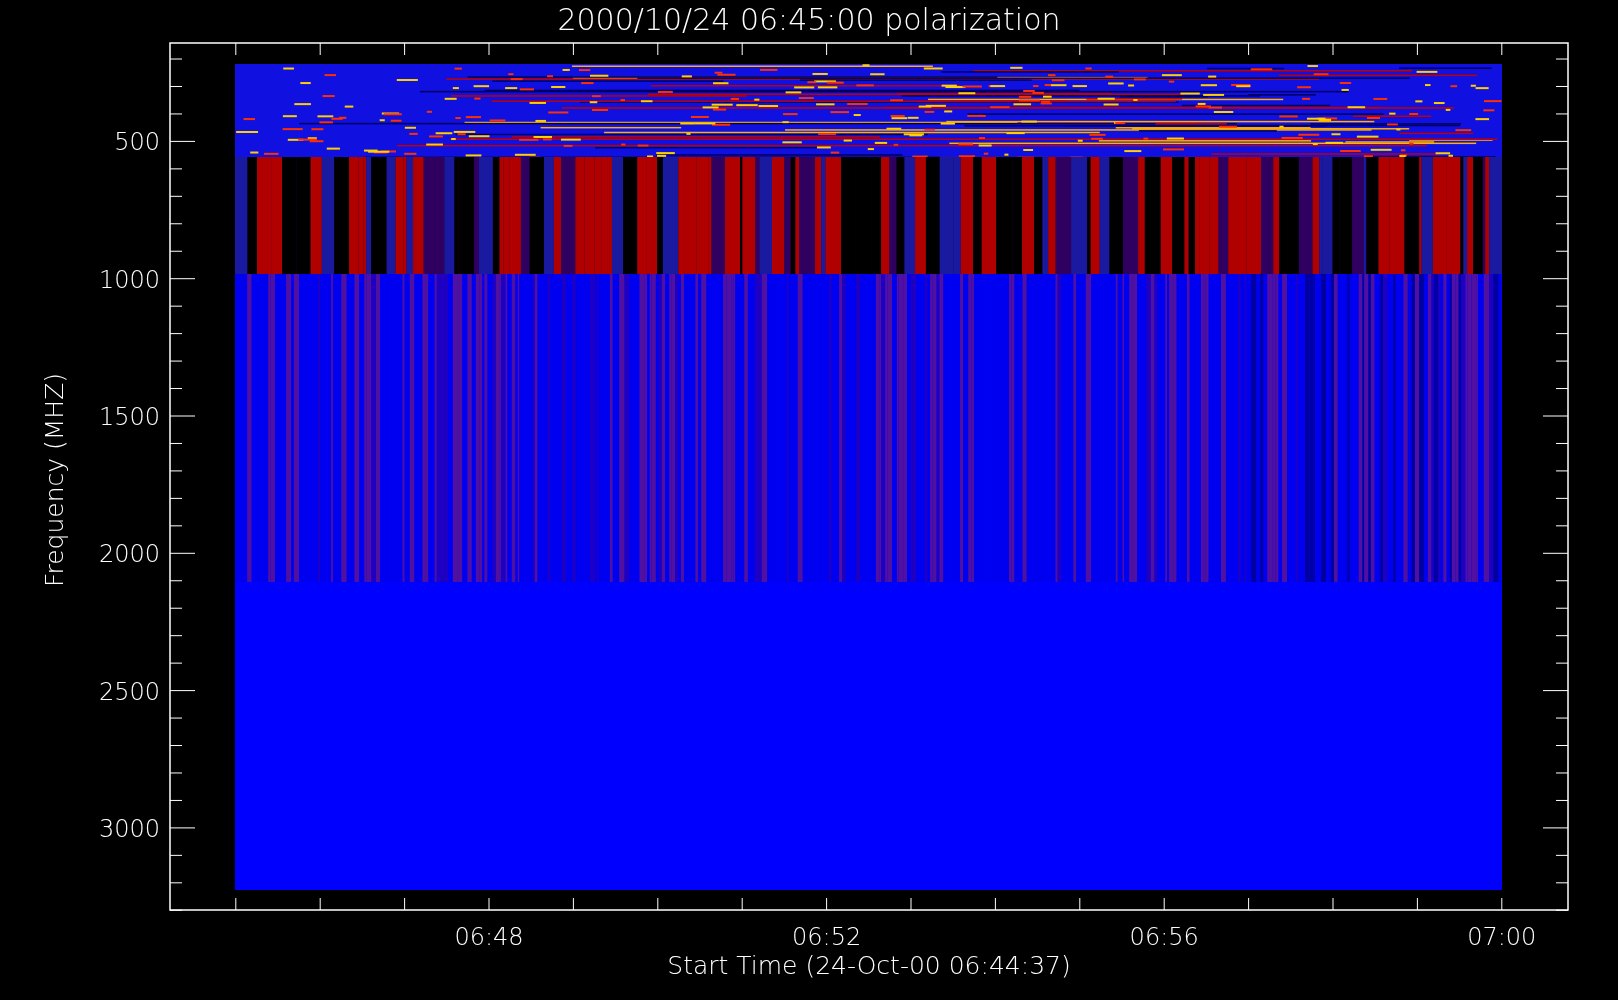 The height and width of the screenshot is (1000, 1618). Describe the element at coordinates (129, 417) in the screenshot. I see `tick-label: 1500` at that location.